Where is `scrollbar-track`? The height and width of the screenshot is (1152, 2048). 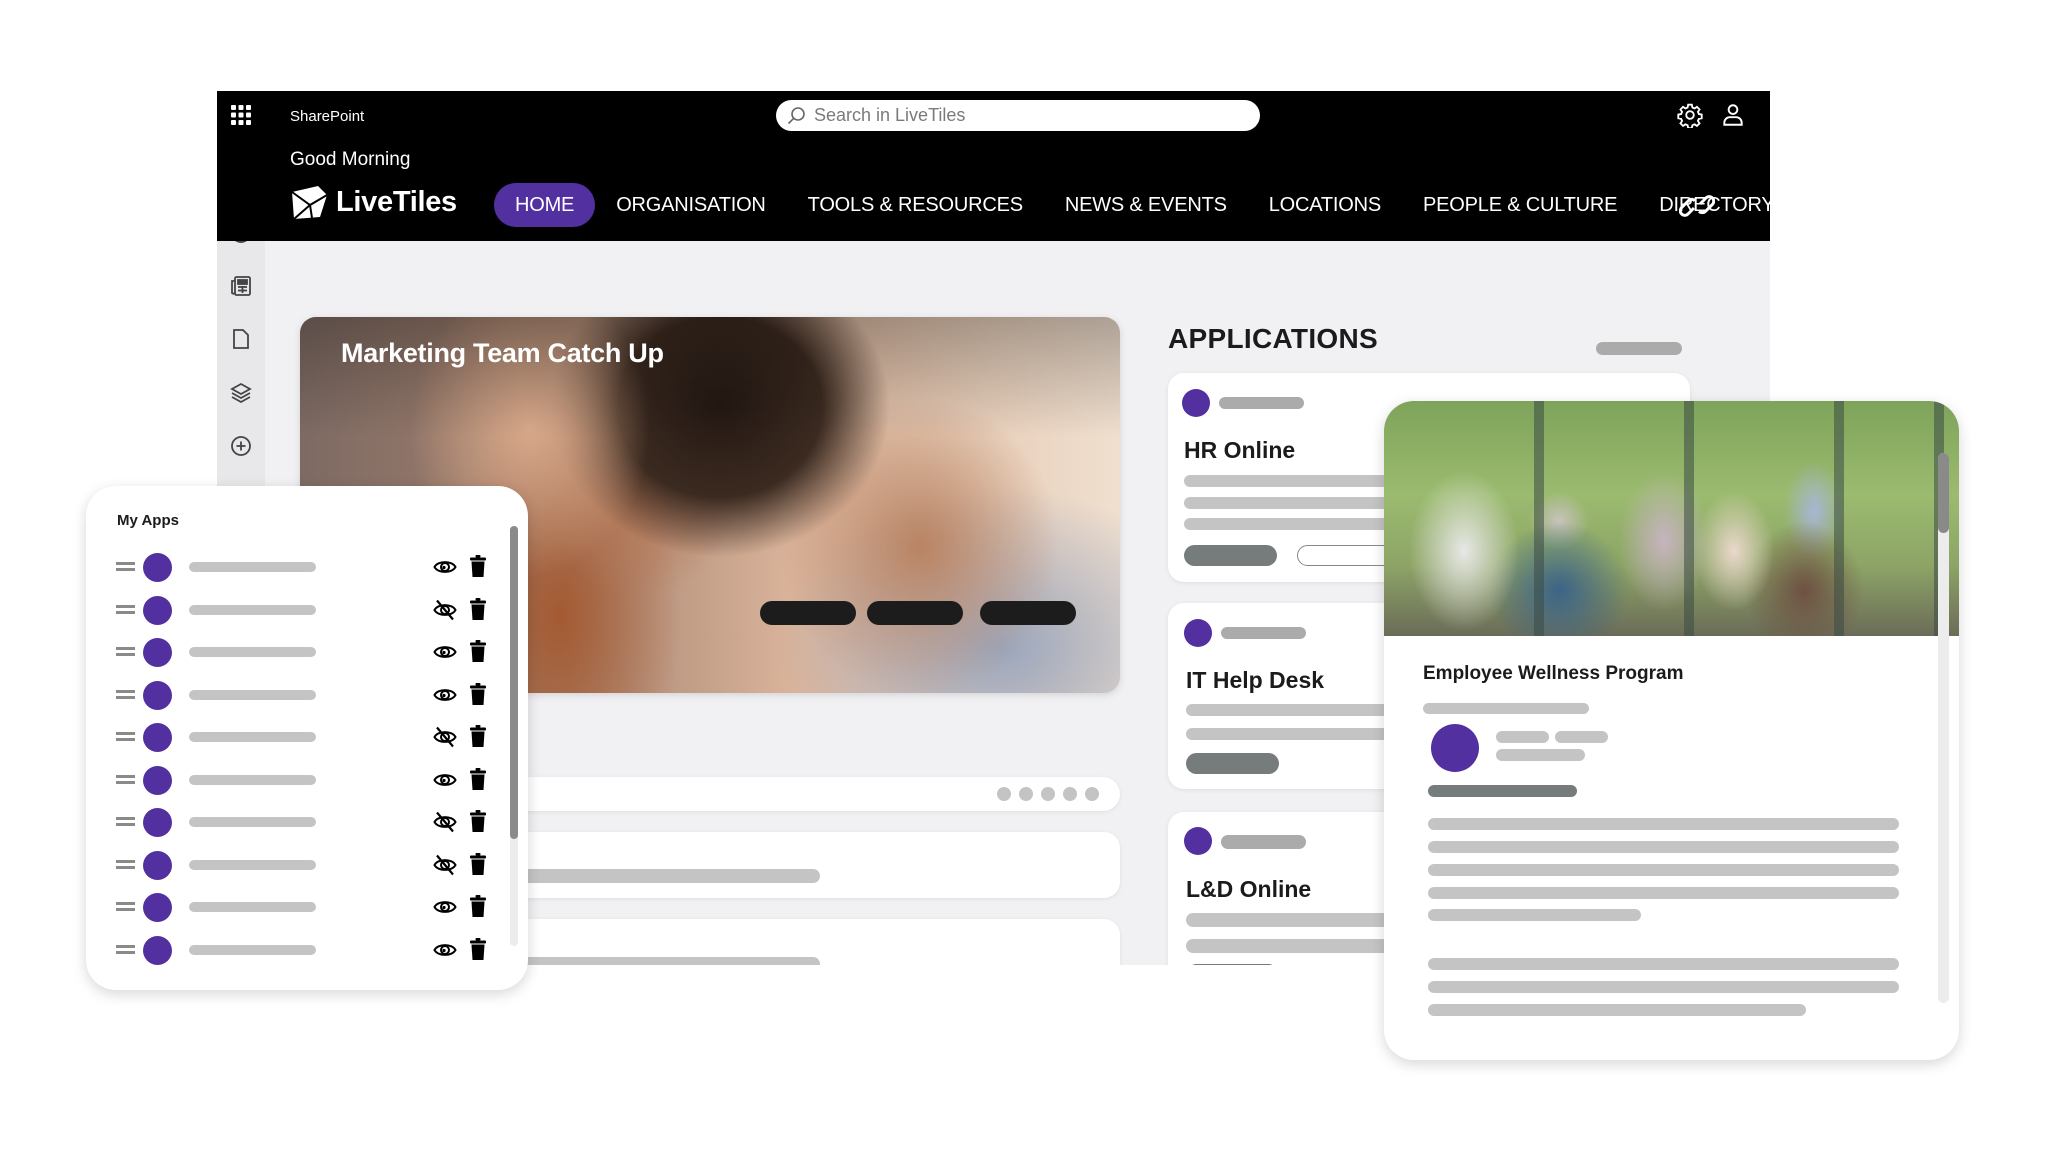
scrollbar-track is located at coordinates (1943, 728).